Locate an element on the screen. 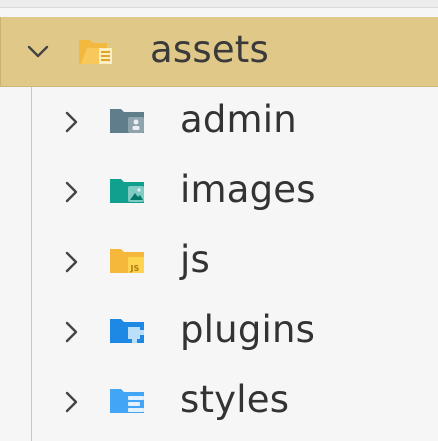 Image resolution: width=438 pixels, height=441 pixels. tree-item-label: plugins is located at coordinates (248, 329).